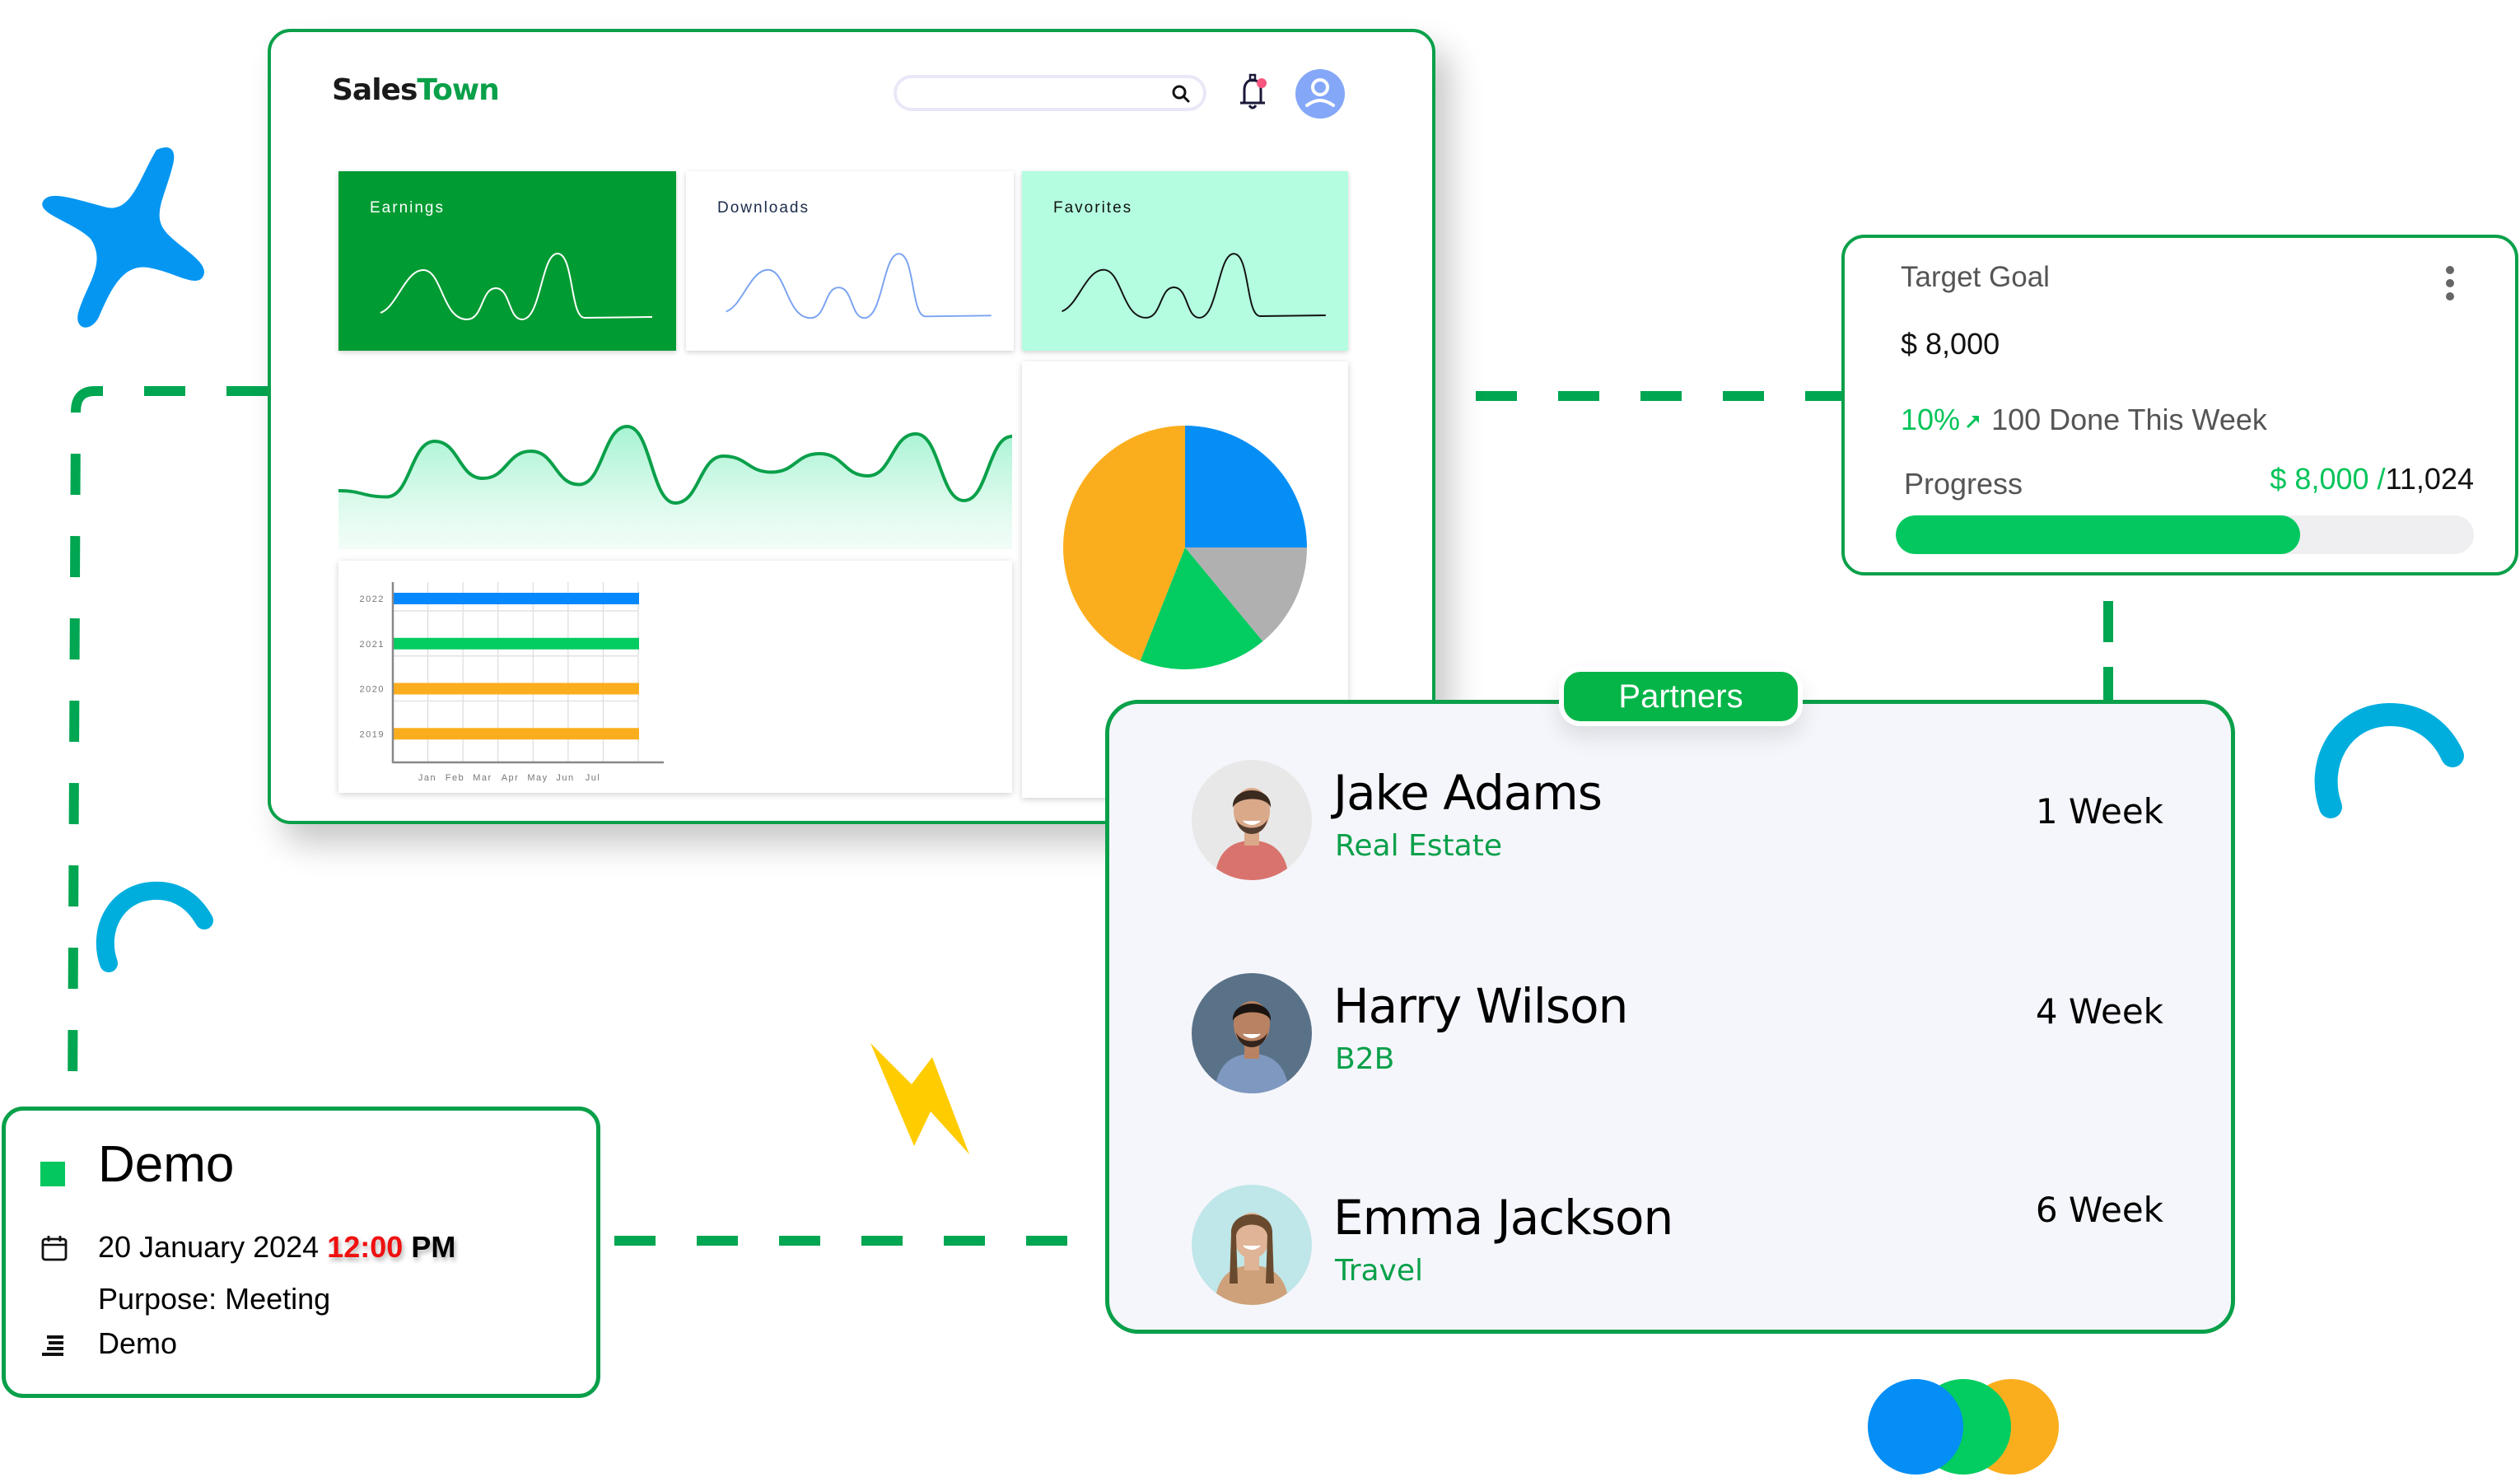 This screenshot has height=1477, width=2520. Describe the element at coordinates (675, 677) in the screenshot. I see `bar-chart-card: 2022 2021 2020 2019 Jan Feb Mar Apr May Jun Jul` at that location.